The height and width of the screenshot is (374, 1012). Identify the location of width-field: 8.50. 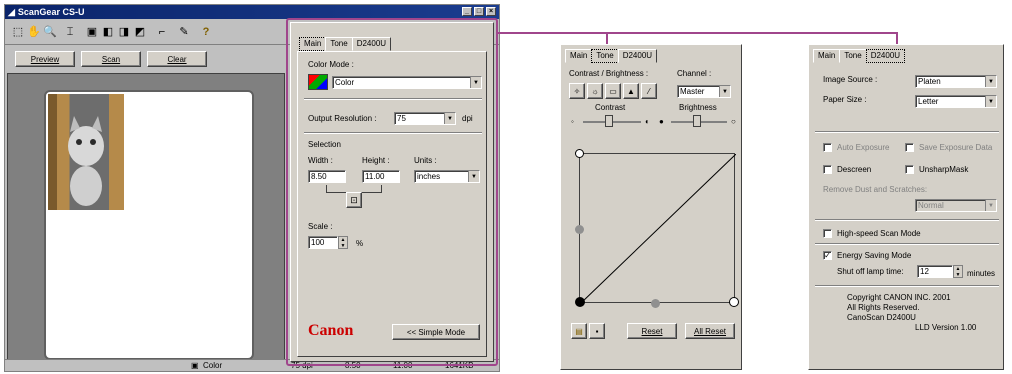
(327, 176).